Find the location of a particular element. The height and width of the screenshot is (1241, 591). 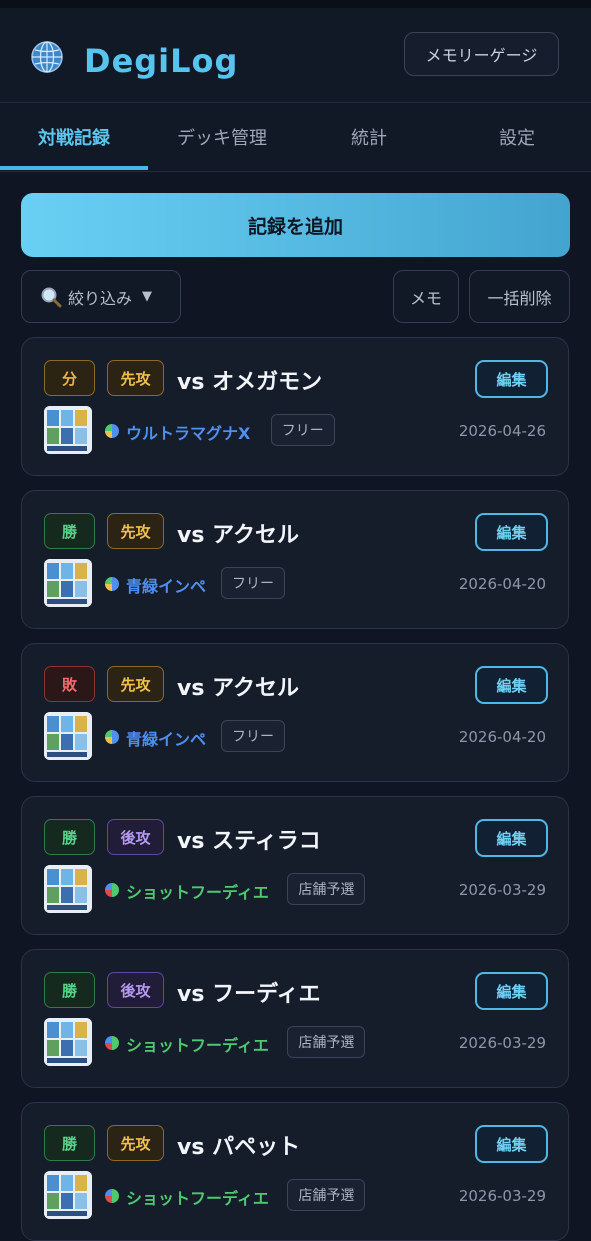

app-title: DegiLog is located at coordinates (161, 61).